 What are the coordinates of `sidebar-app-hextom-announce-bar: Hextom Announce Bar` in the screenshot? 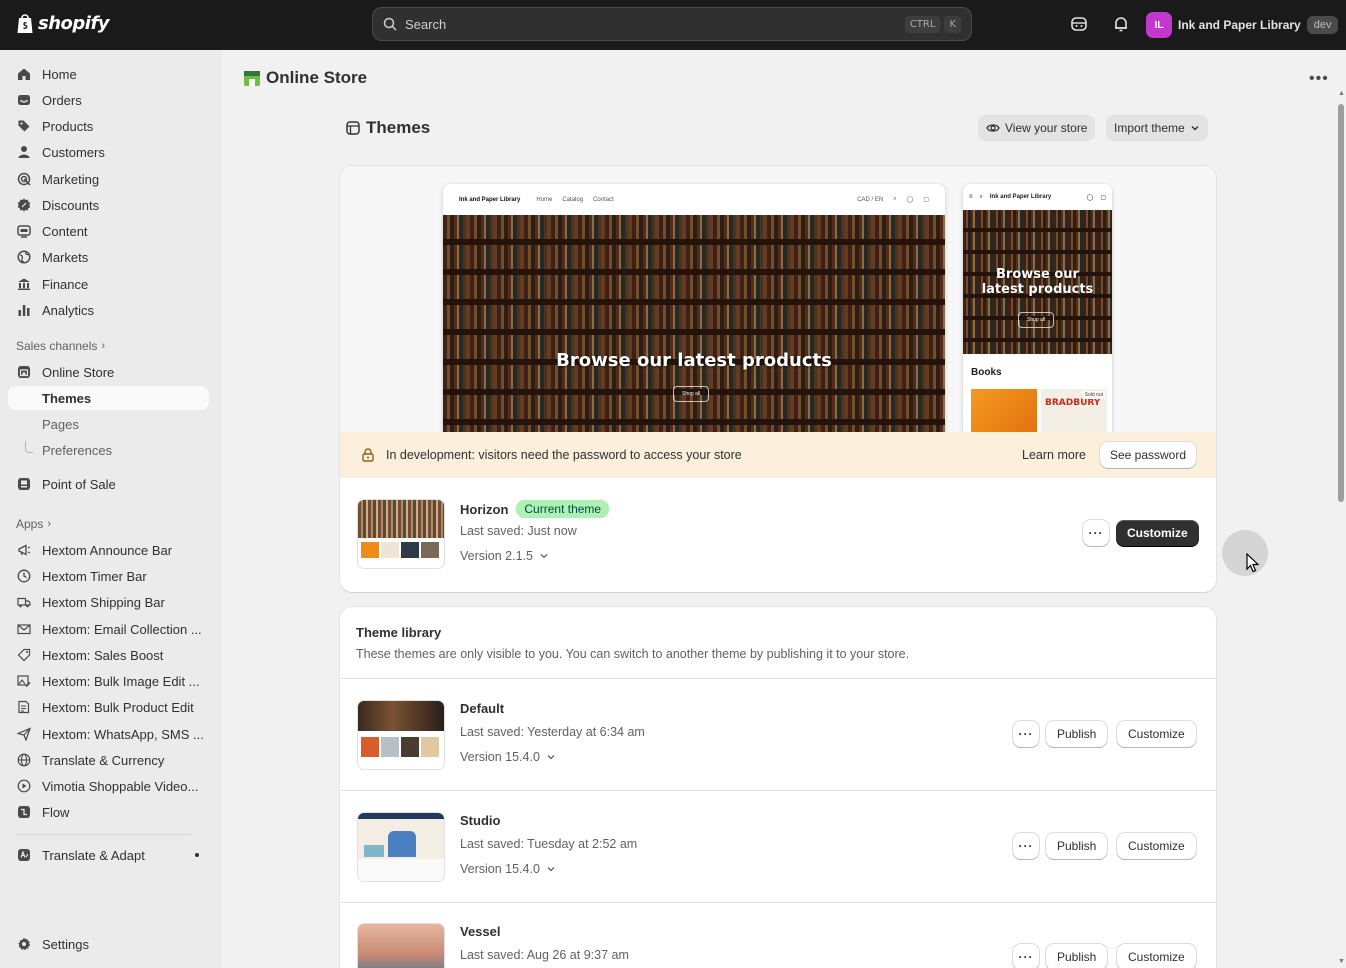 It's located at (108, 550).